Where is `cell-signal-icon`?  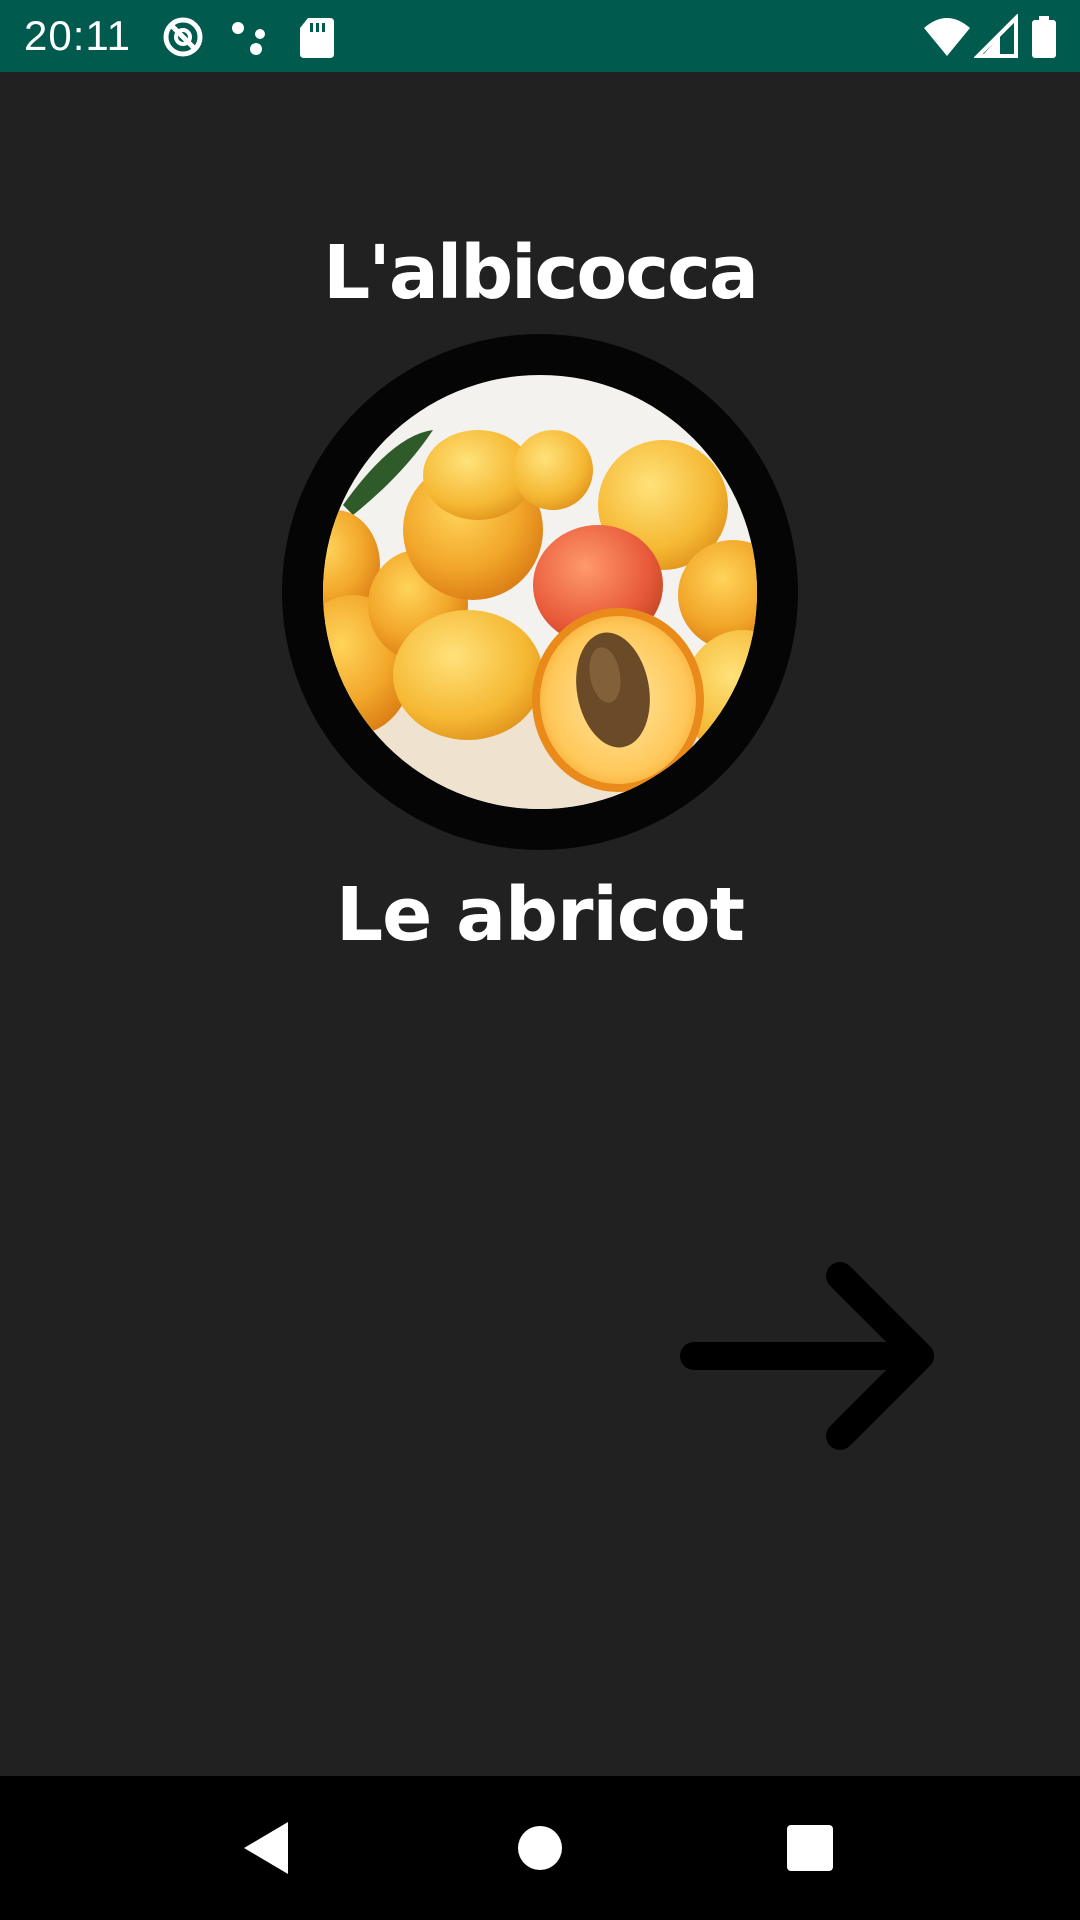 cell-signal-icon is located at coordinates (996, 36).